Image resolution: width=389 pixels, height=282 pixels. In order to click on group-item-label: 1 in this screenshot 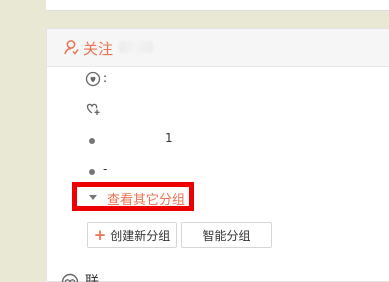, I will do `click(169, 138)`.